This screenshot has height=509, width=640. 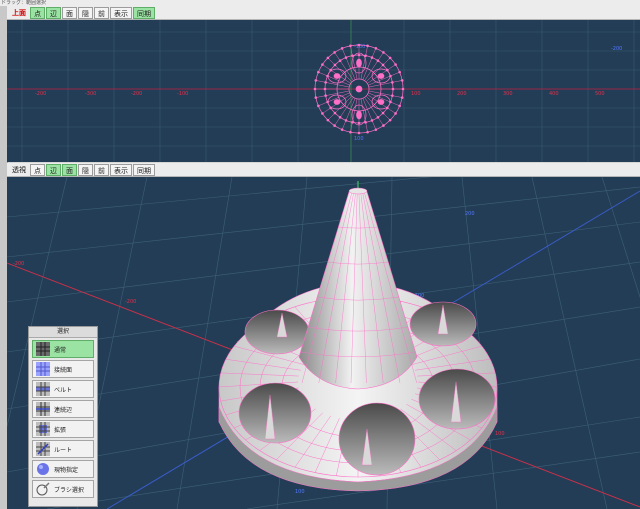 I want to click on top-vertex-toggle: 点, so click(x=37, y=12).